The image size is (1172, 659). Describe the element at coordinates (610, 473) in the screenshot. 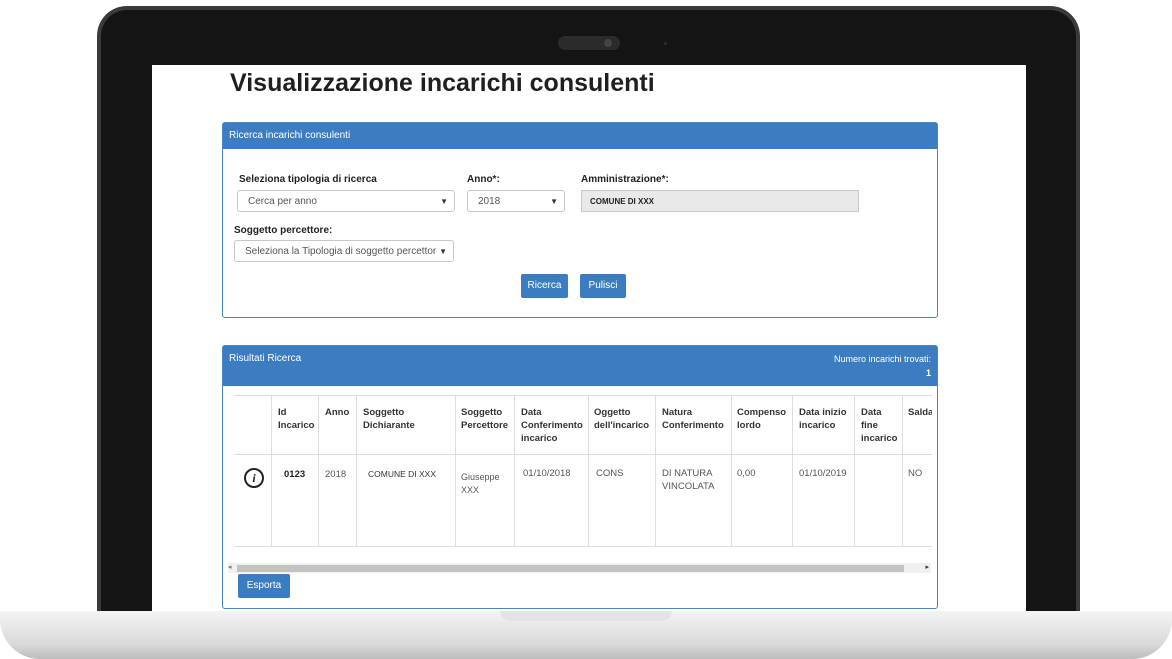

I see `cell-oggetto: CONS` at that location.